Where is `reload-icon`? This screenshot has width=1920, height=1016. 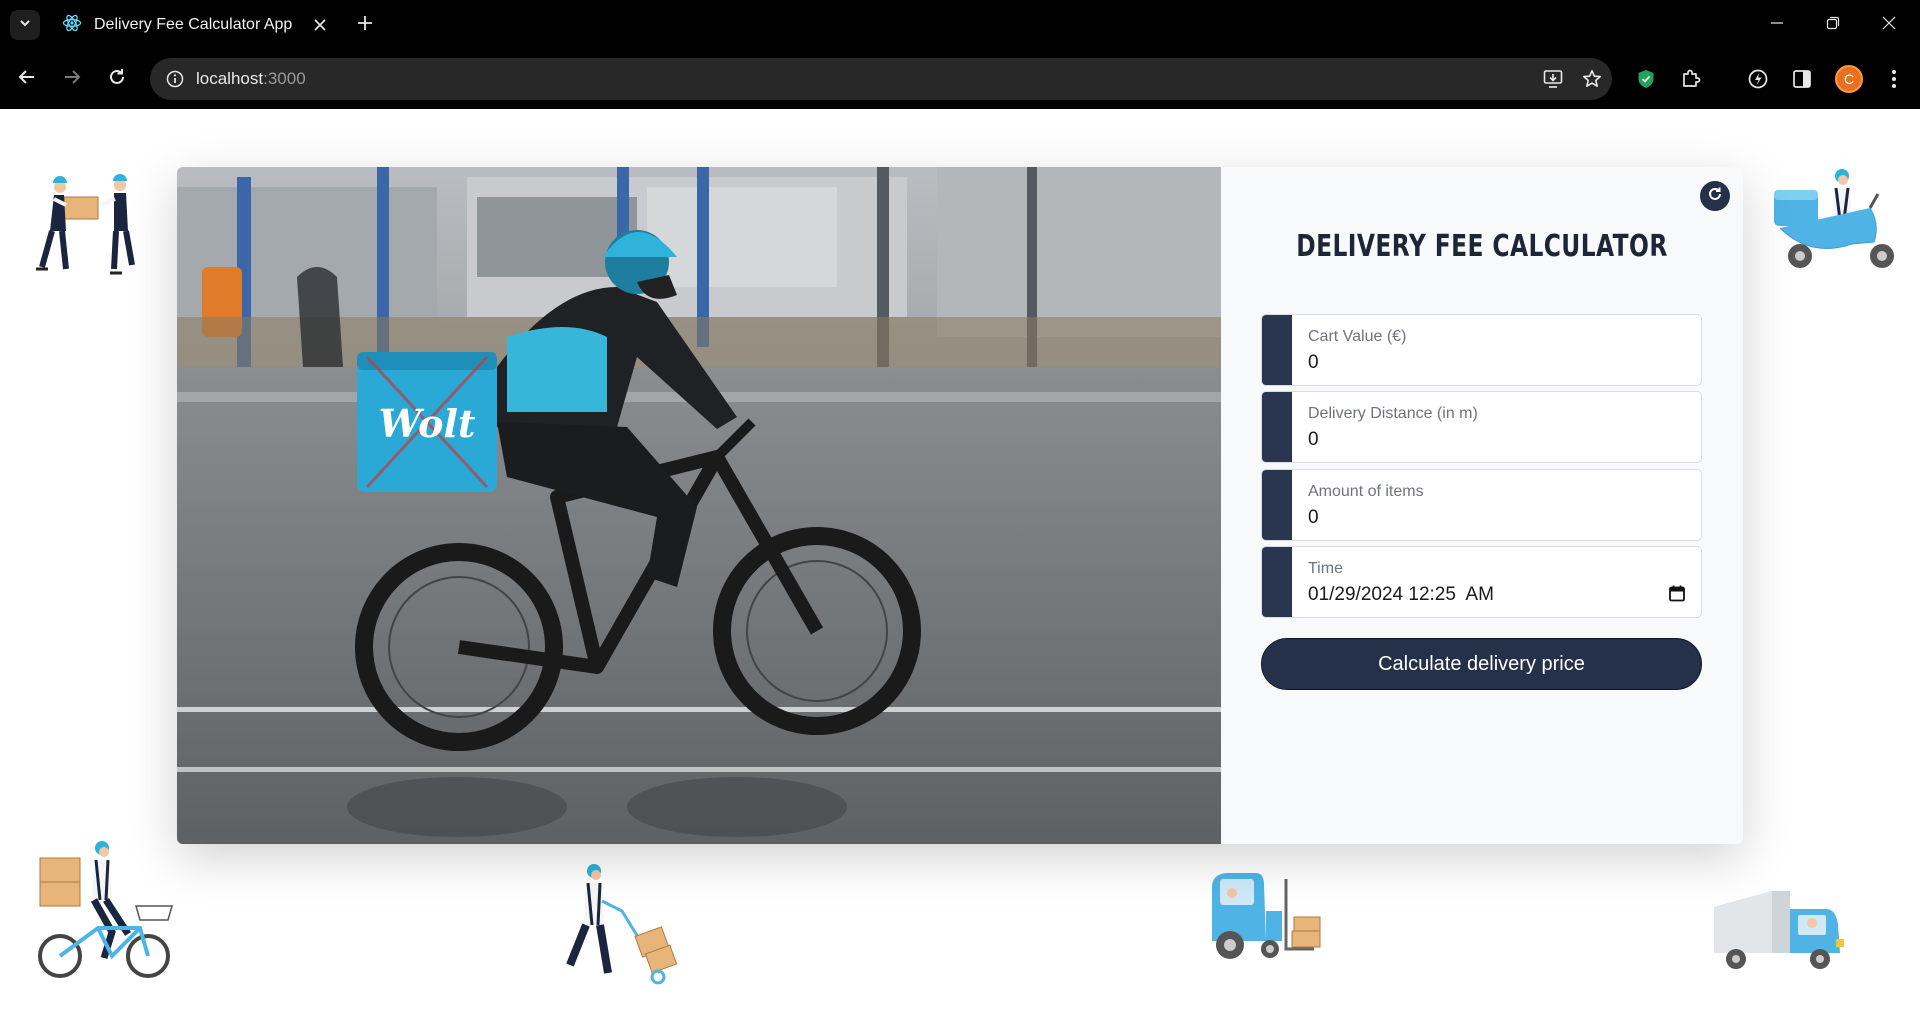
reload-icon is located at coordinates (117, 79).